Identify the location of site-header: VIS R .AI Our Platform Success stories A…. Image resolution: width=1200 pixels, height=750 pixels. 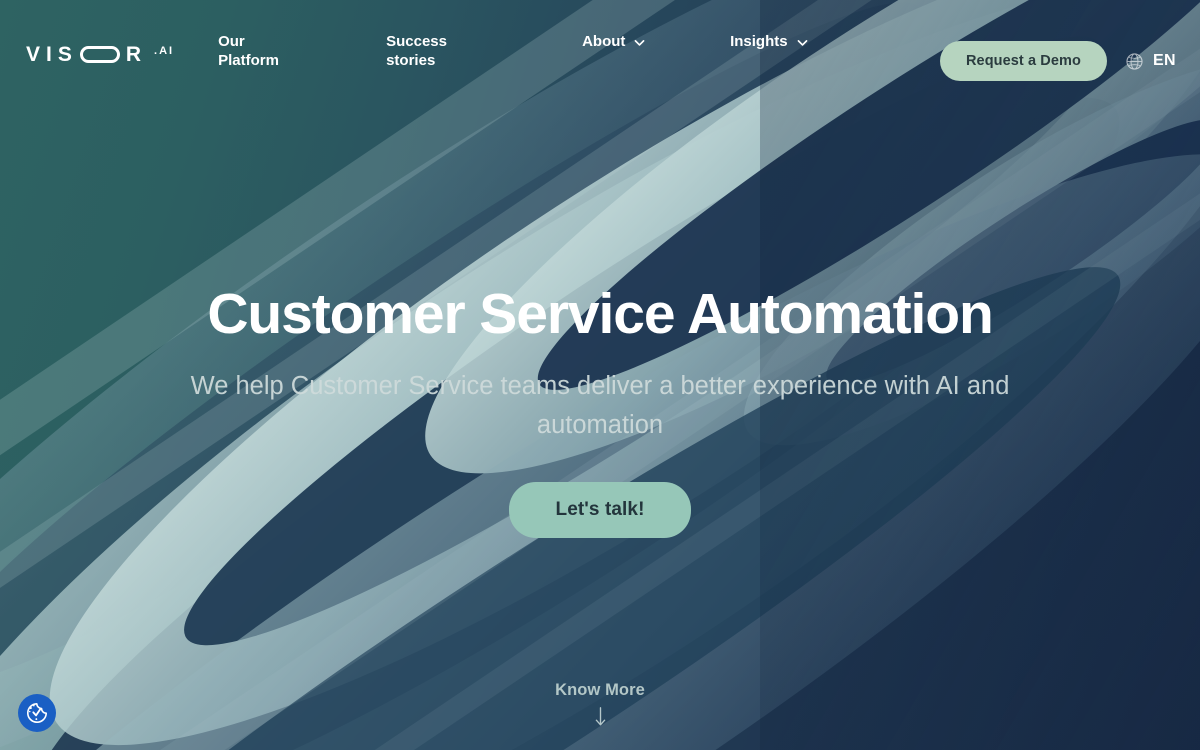
(600, 48).